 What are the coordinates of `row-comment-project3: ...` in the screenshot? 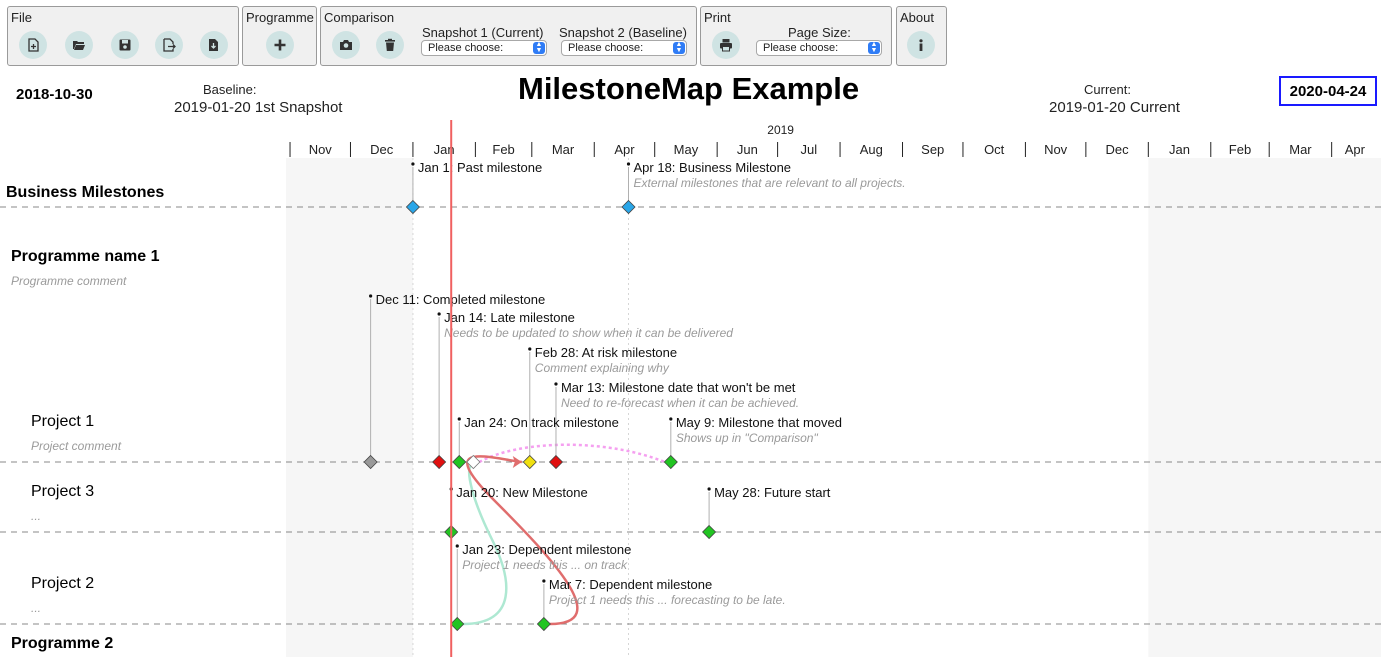 It's located at (36, 516).